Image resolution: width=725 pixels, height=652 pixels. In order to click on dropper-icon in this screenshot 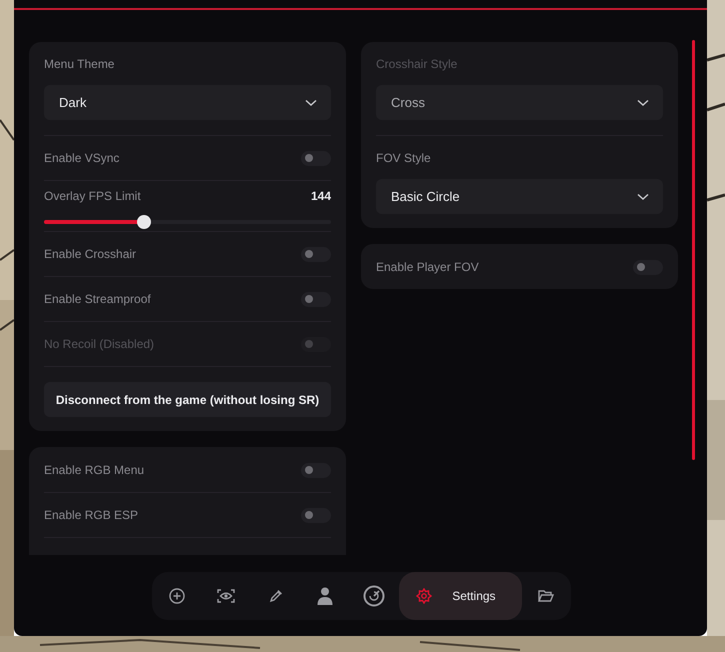, I will do `click(275, 596)`.